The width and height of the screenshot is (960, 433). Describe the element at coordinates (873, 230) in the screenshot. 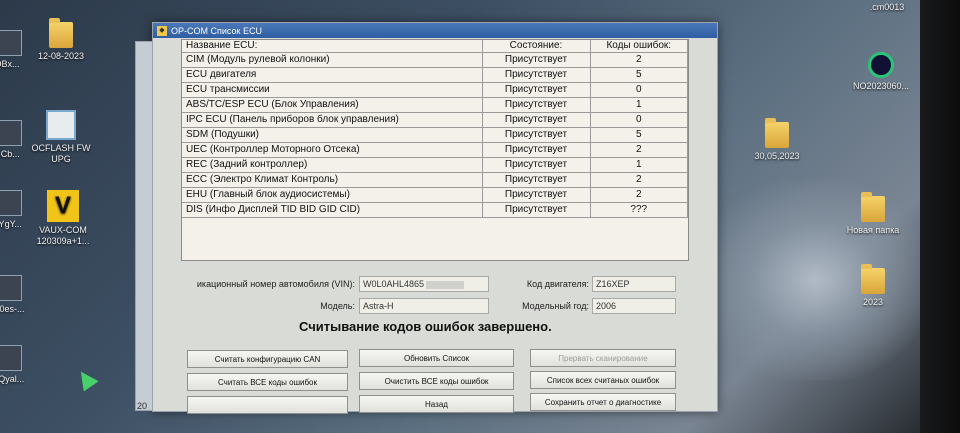

I see `desktop-icon-label: Новая папка` at that location.